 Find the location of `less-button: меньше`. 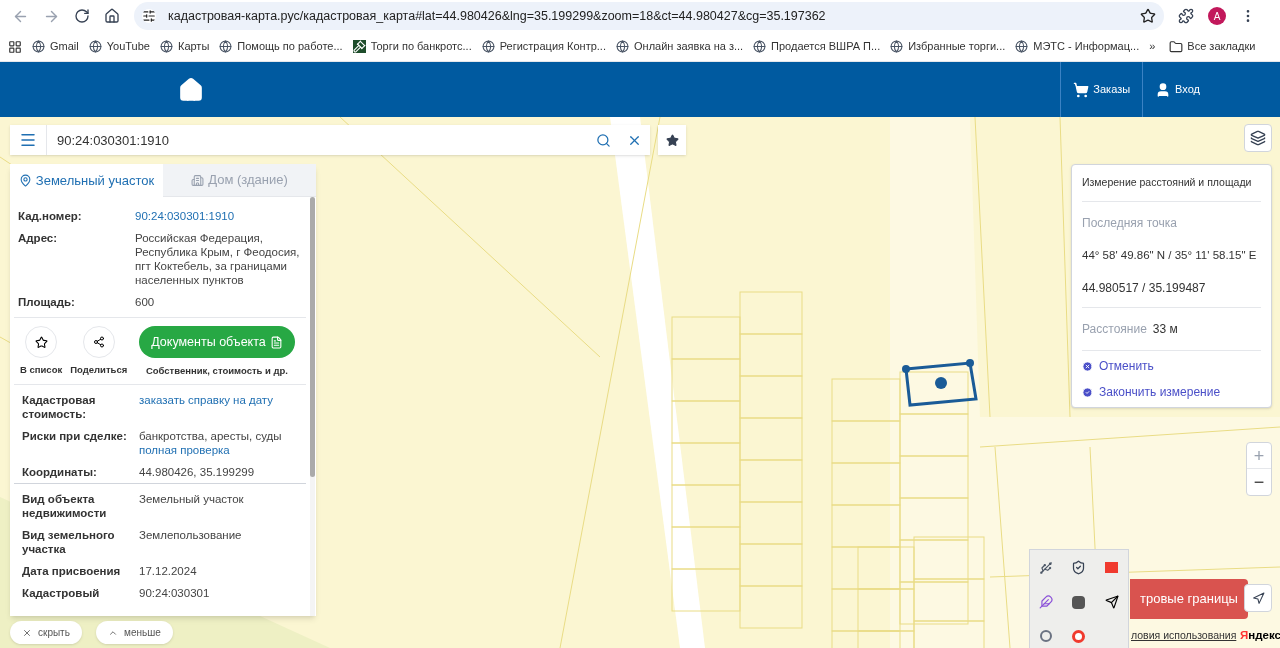

less-button: меньше is located at coordinates (134, 632).